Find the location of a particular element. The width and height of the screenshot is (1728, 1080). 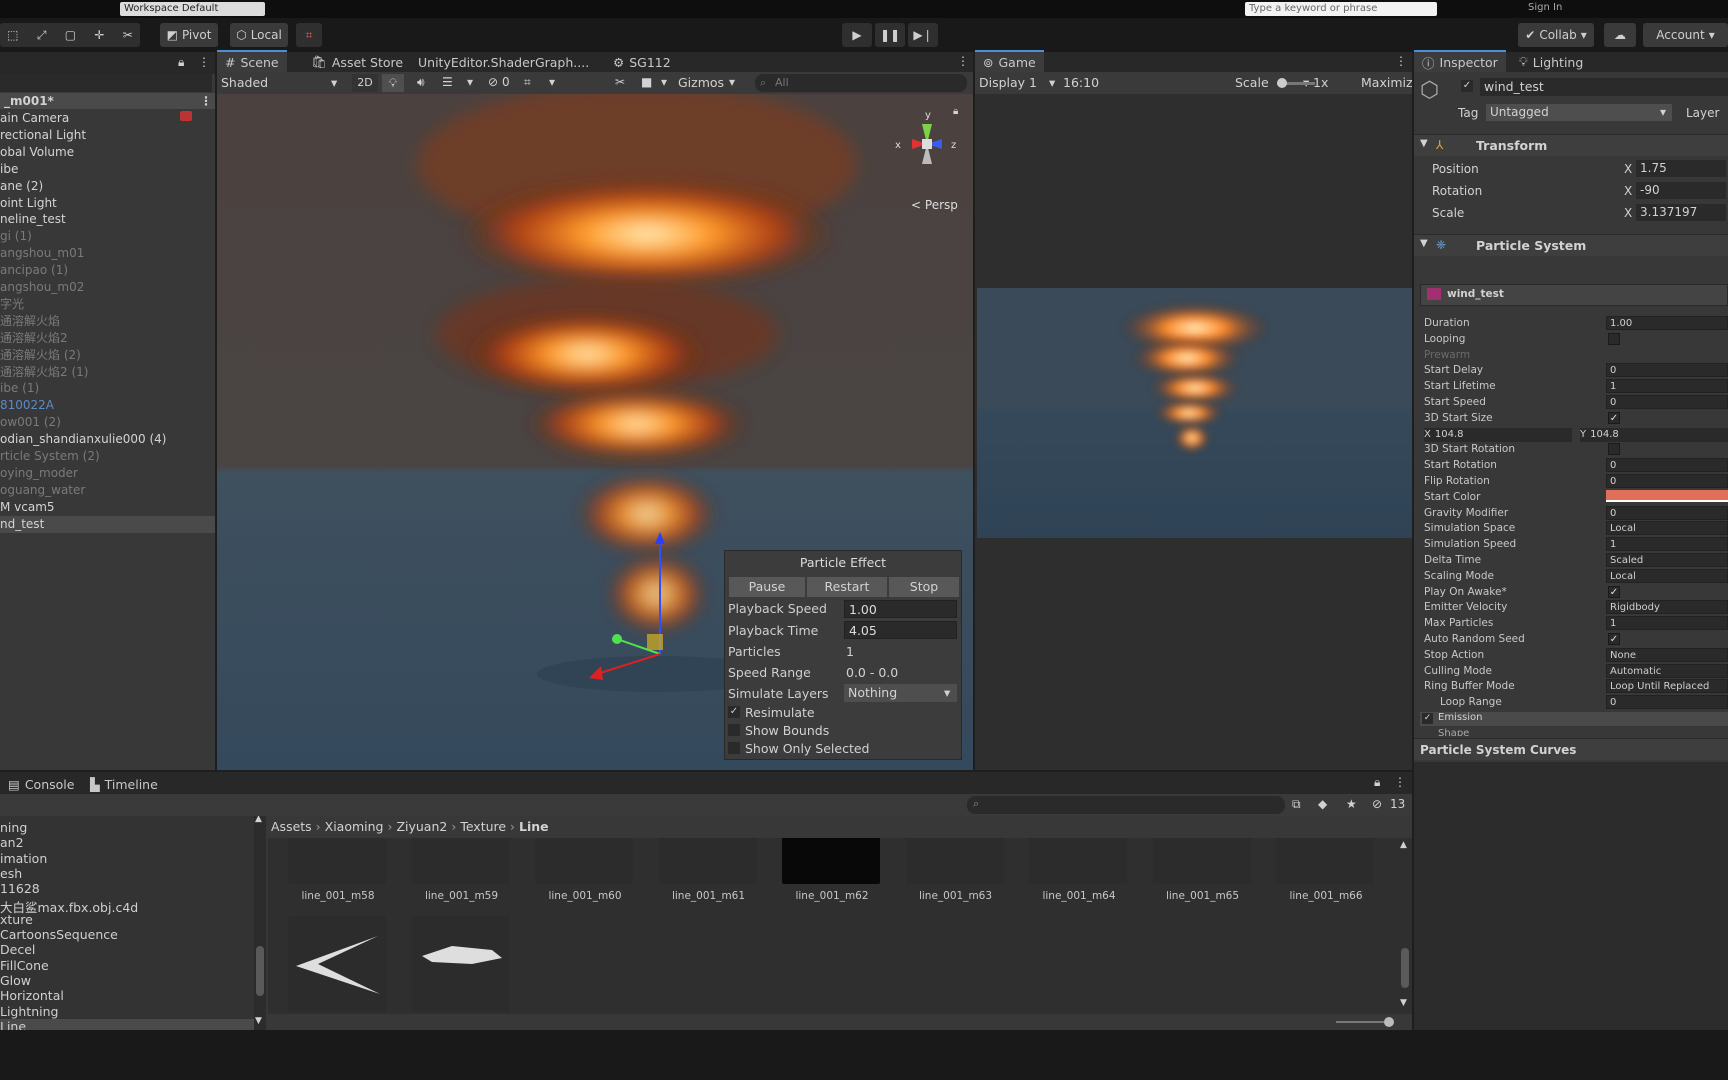

icon-size-slider is located at coordinates (1362, 1022).